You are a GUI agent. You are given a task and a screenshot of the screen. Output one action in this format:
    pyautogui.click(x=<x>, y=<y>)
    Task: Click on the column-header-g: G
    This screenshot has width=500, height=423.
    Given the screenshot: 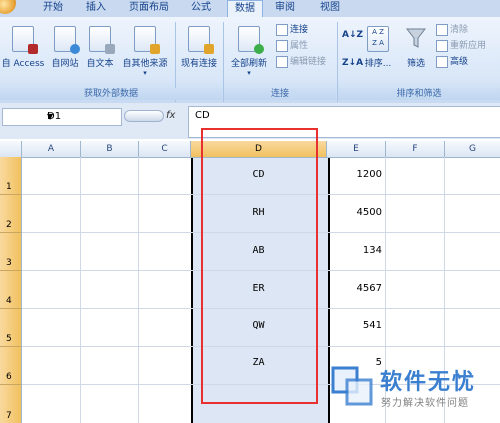 What is the action you would take?
    pyautogui.click(x=472, y=149)
    